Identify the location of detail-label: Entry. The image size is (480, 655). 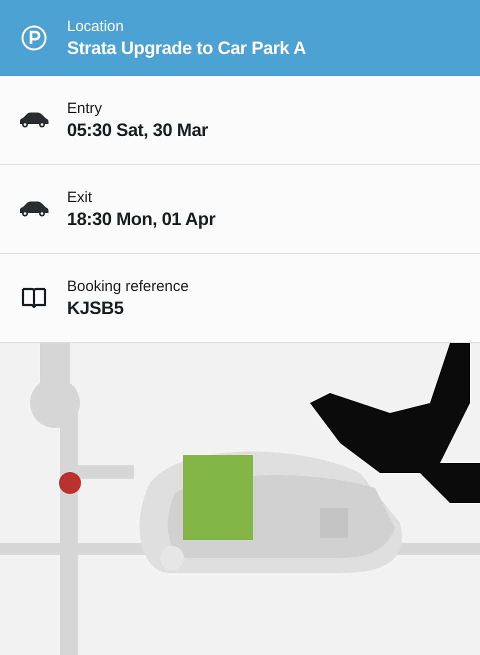
(84, 108).